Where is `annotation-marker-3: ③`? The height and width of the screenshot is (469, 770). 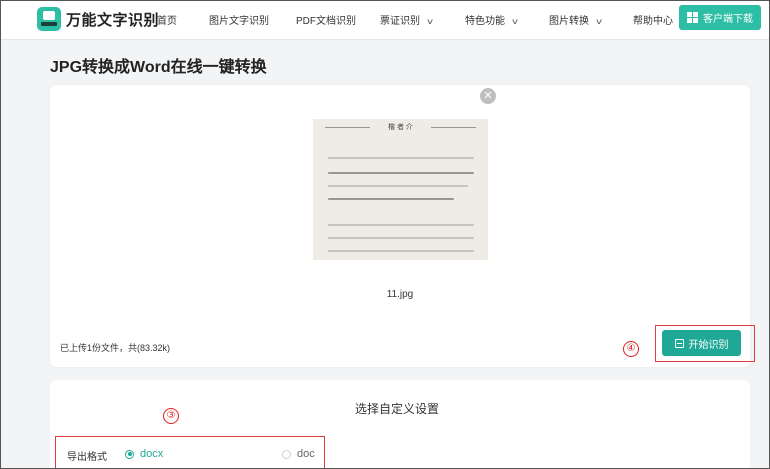 annotation-marker-3: ③ is located at coordinates (171, 416).